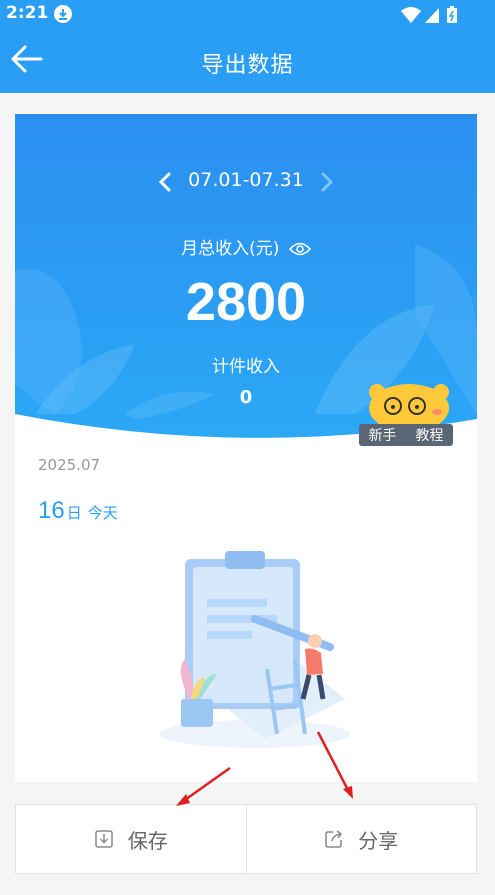 The height and width of the screenshot is (895, 495). I want to click on signal-icon, so click(432, 15).